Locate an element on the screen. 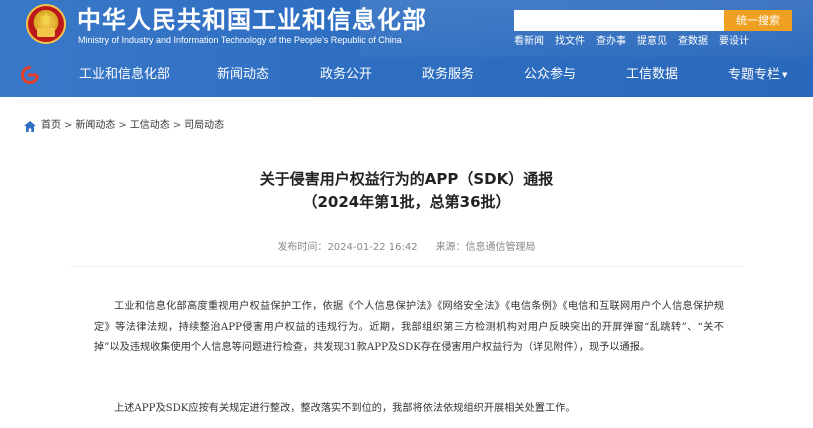 This screenshot has height=428, width=813. quick-link-data: 查数据 is located at coordinates (693, 42).